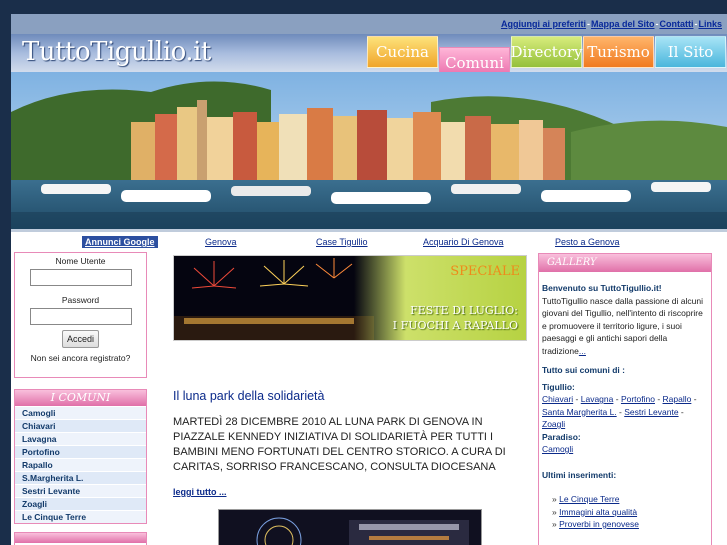  What do you see at coordinates (80, 503) in the screenshot?
I see `comune-item: Zoagli` at bounding box center [80, 503].